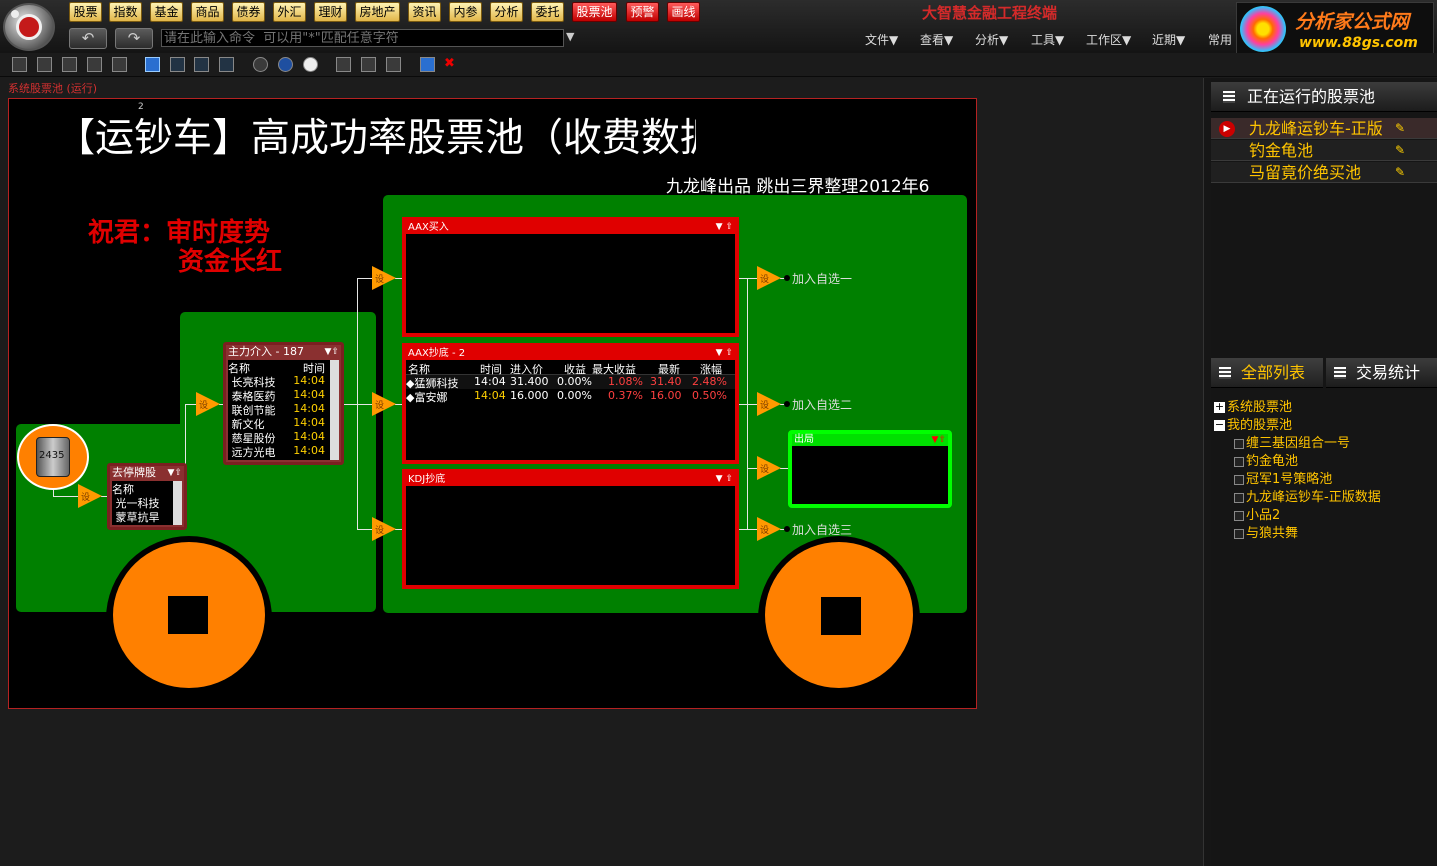  What do you see at coordinates (1292, 441) in the screenshot?
I see `tree-leaf: 缠三基因组合一号` at bounding box center [1292, 441].